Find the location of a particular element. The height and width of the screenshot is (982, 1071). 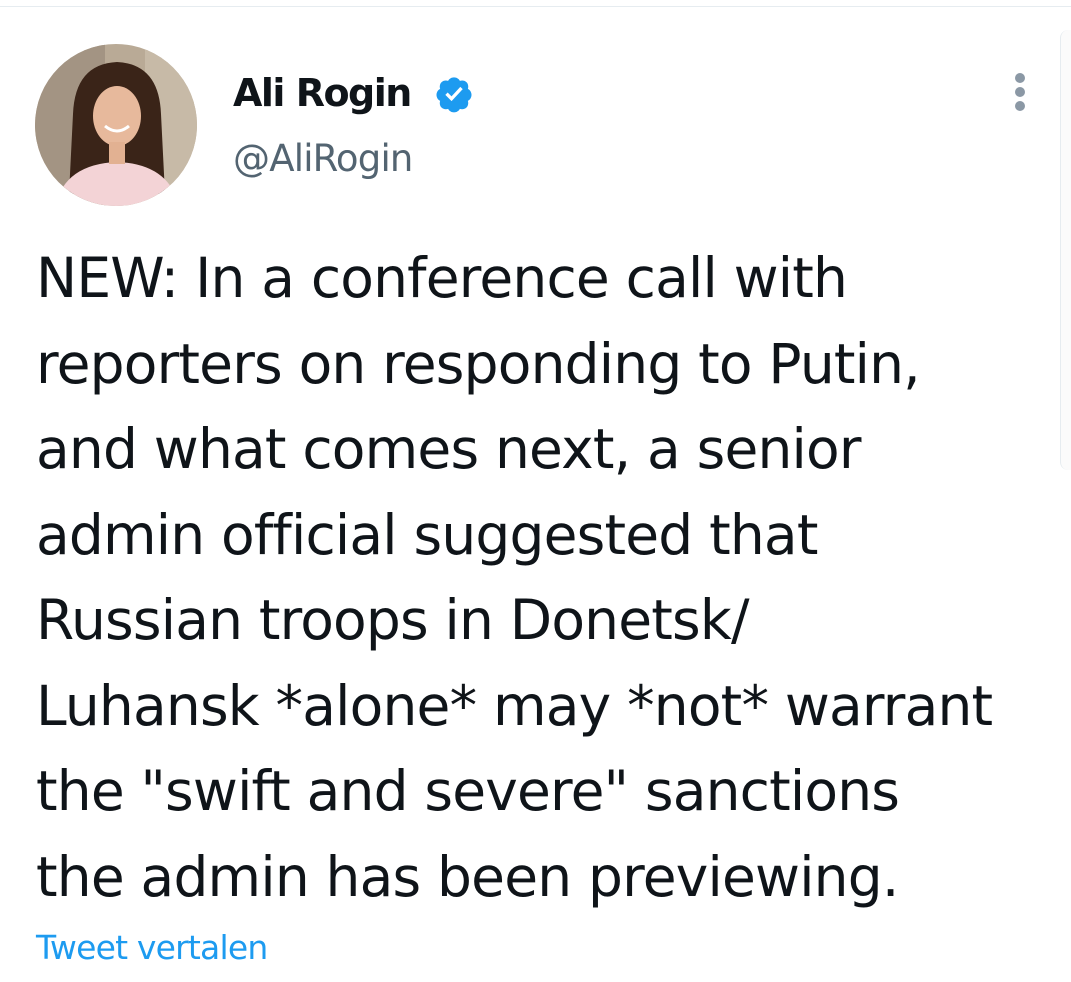

verified-badge-icon is located at coordinates (454, 95).